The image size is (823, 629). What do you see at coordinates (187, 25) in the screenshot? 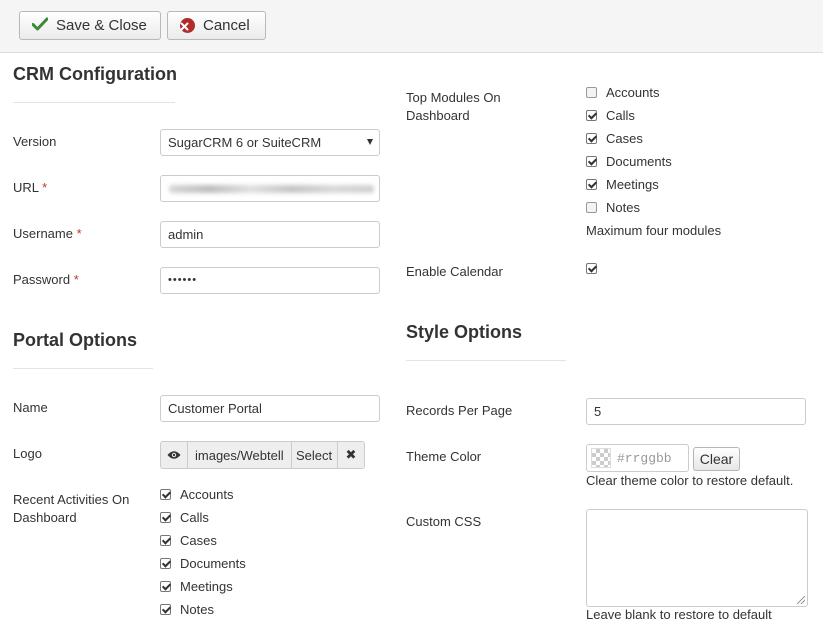
I see `cancel-icon` at bounding box center [187, 25].